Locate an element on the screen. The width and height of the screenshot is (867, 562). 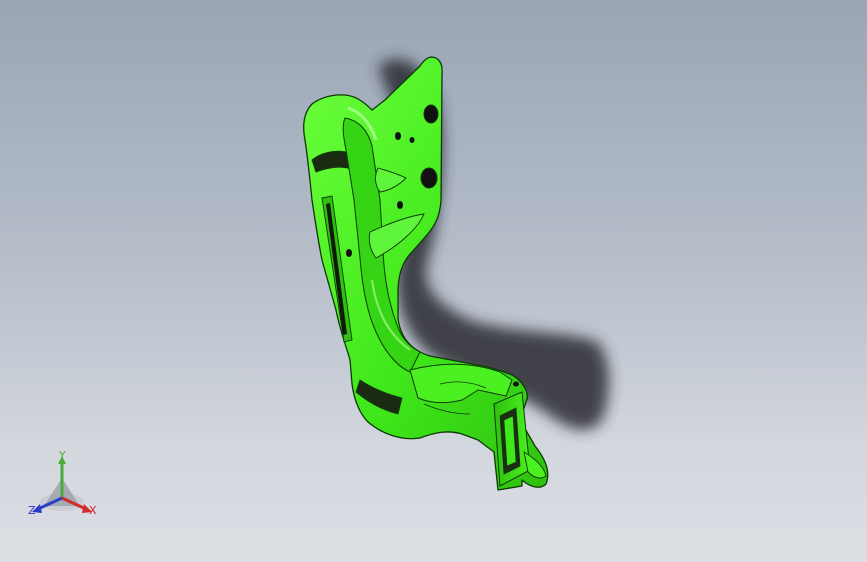
y-axis-label: Y is located at coordinates (62, 455).